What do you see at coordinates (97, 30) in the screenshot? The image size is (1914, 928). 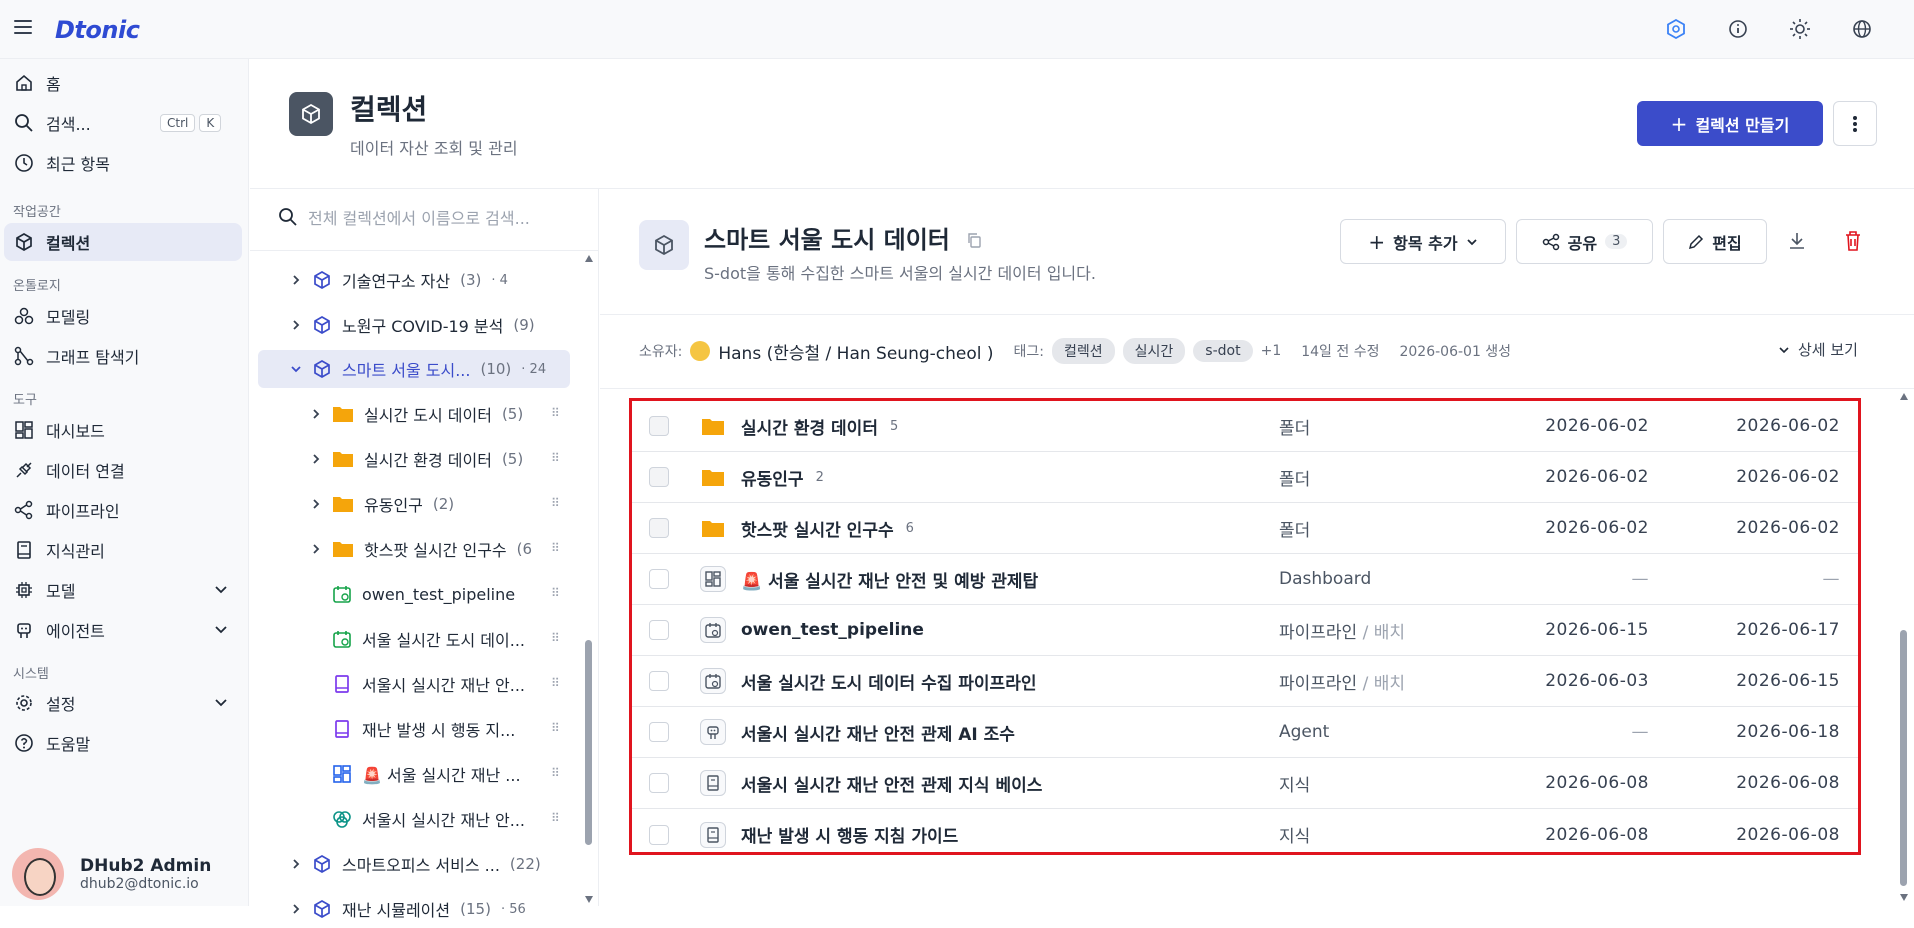 I see `app-logo: Dtonic` at bounding box center [97, 30].